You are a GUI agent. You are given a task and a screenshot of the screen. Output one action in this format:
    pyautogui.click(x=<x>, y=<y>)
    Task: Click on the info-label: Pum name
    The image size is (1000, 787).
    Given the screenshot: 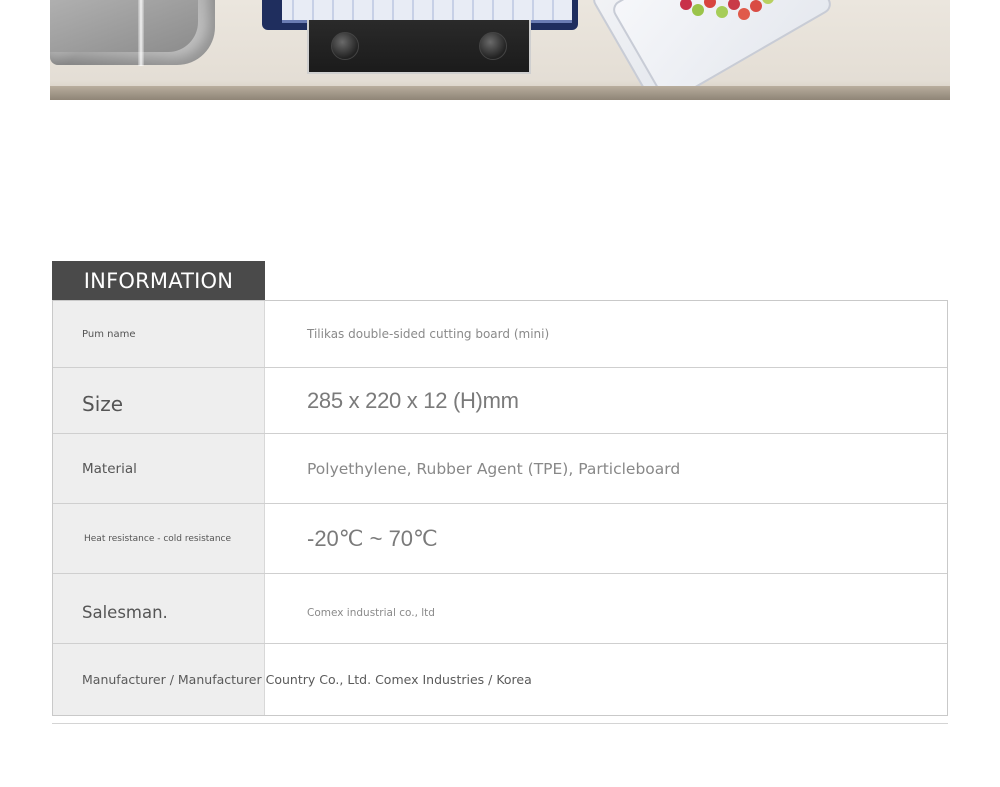 What is the action you would take?
    pyautogui.click(x=159, y=334)
    